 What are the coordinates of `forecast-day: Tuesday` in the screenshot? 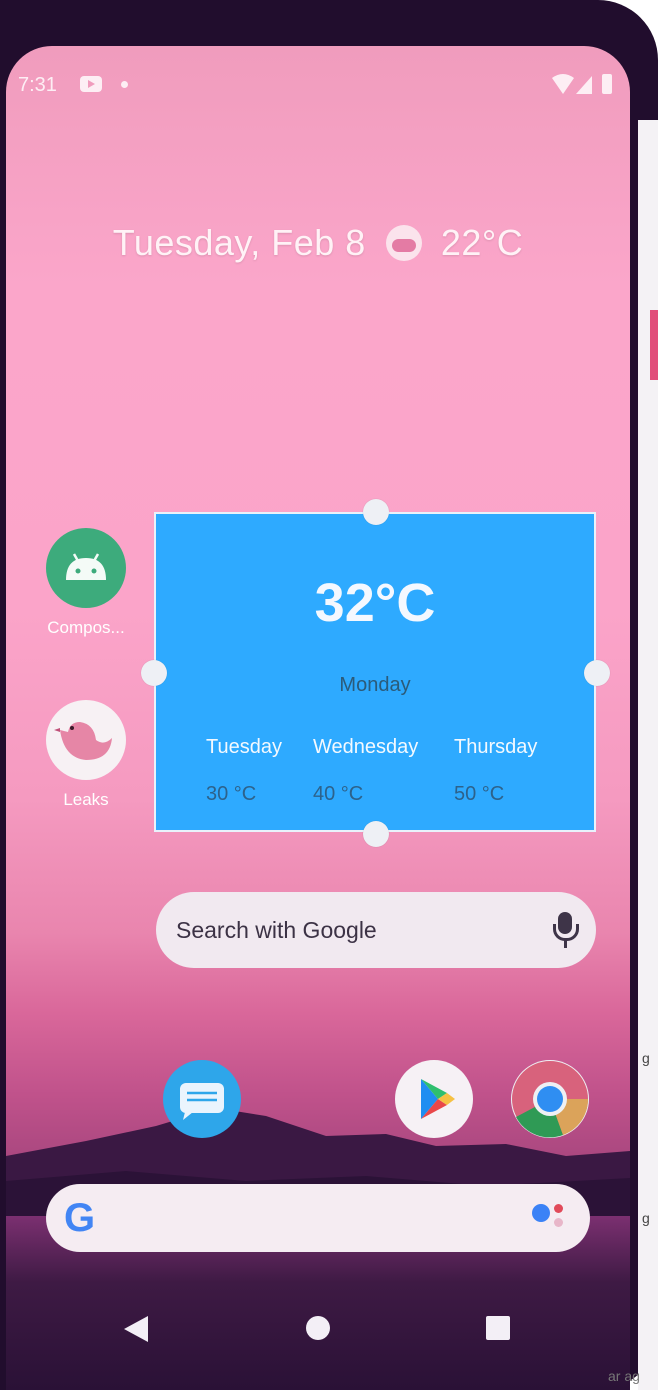 It's located at (244, 747).